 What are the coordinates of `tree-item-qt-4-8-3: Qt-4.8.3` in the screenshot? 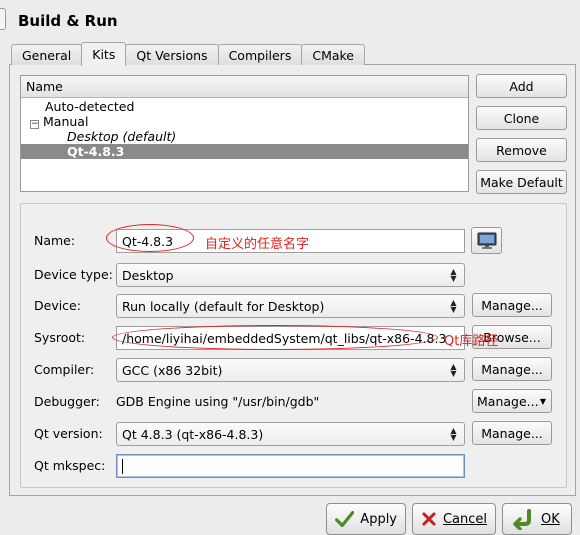 It's located at (244, 151).